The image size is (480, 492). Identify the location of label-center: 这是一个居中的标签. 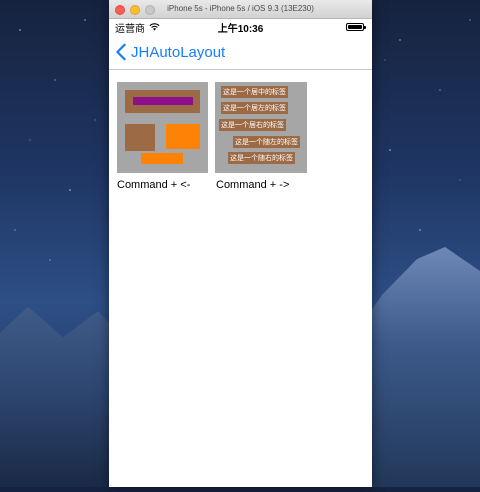
(254, 92).